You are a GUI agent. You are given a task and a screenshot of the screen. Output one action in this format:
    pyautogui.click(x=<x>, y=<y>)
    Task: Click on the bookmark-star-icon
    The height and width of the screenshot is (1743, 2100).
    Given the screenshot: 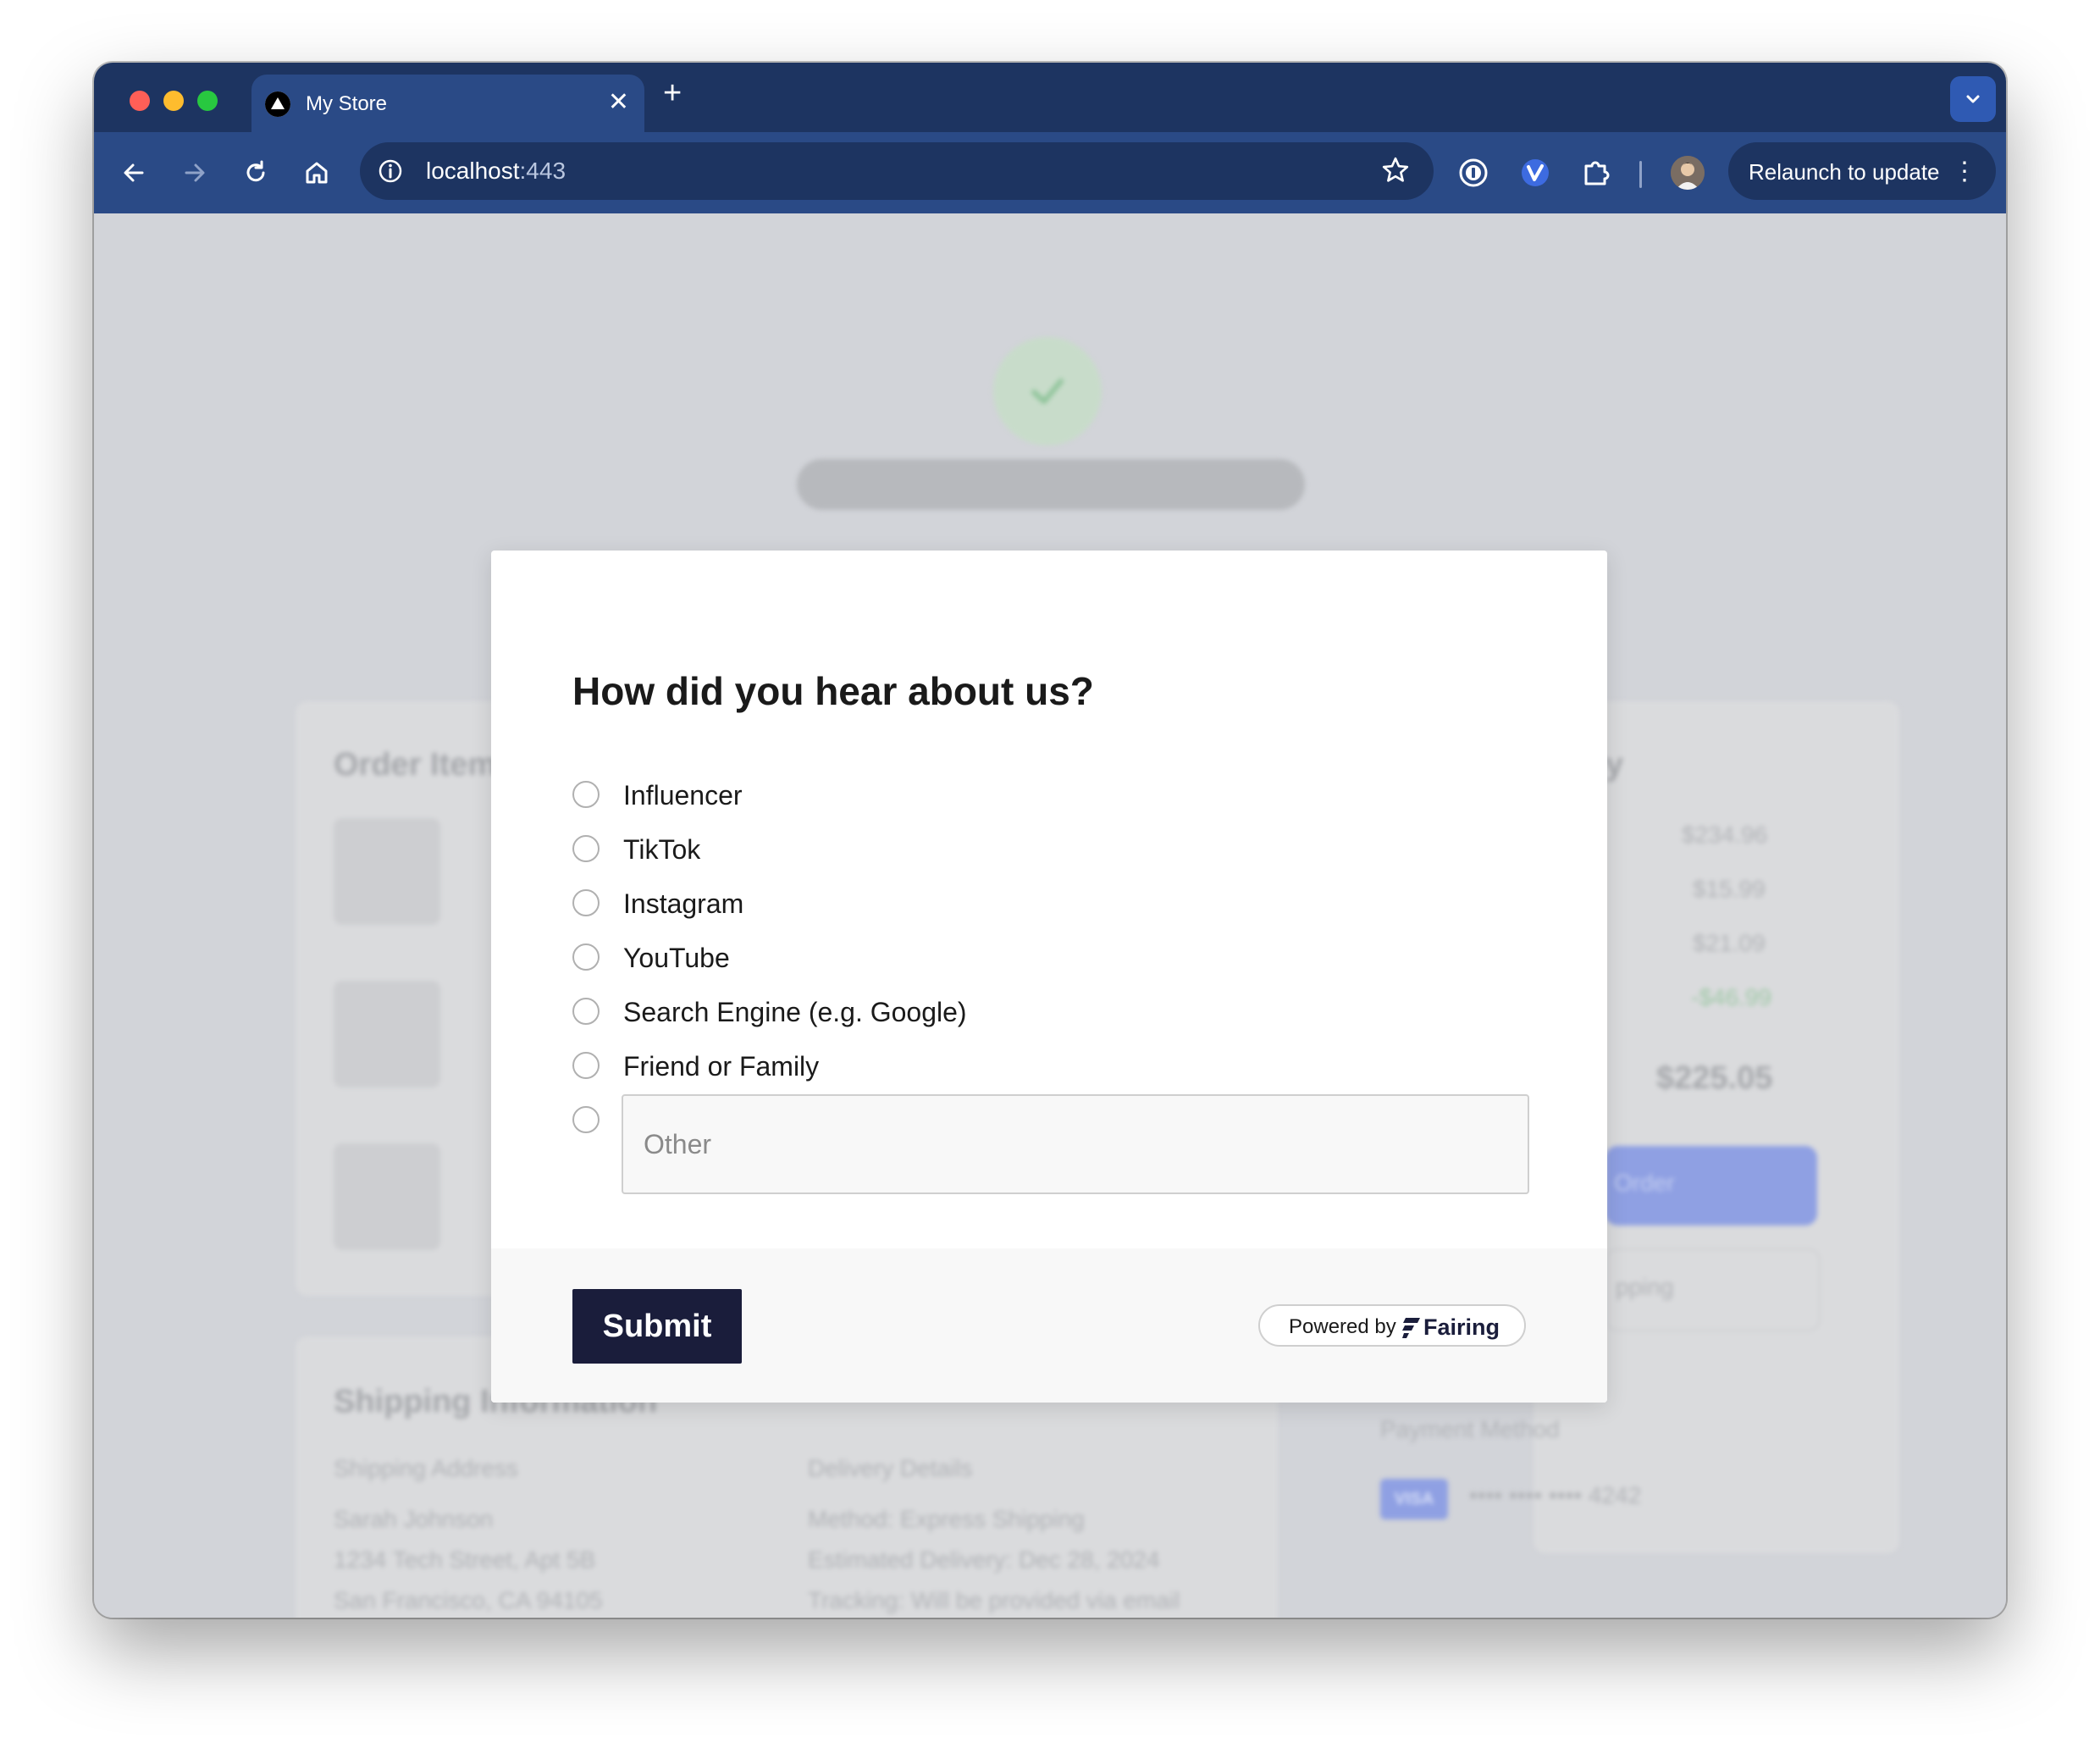 What is the action you would take?
    pyautogui.click(x=1395, y=172)
    